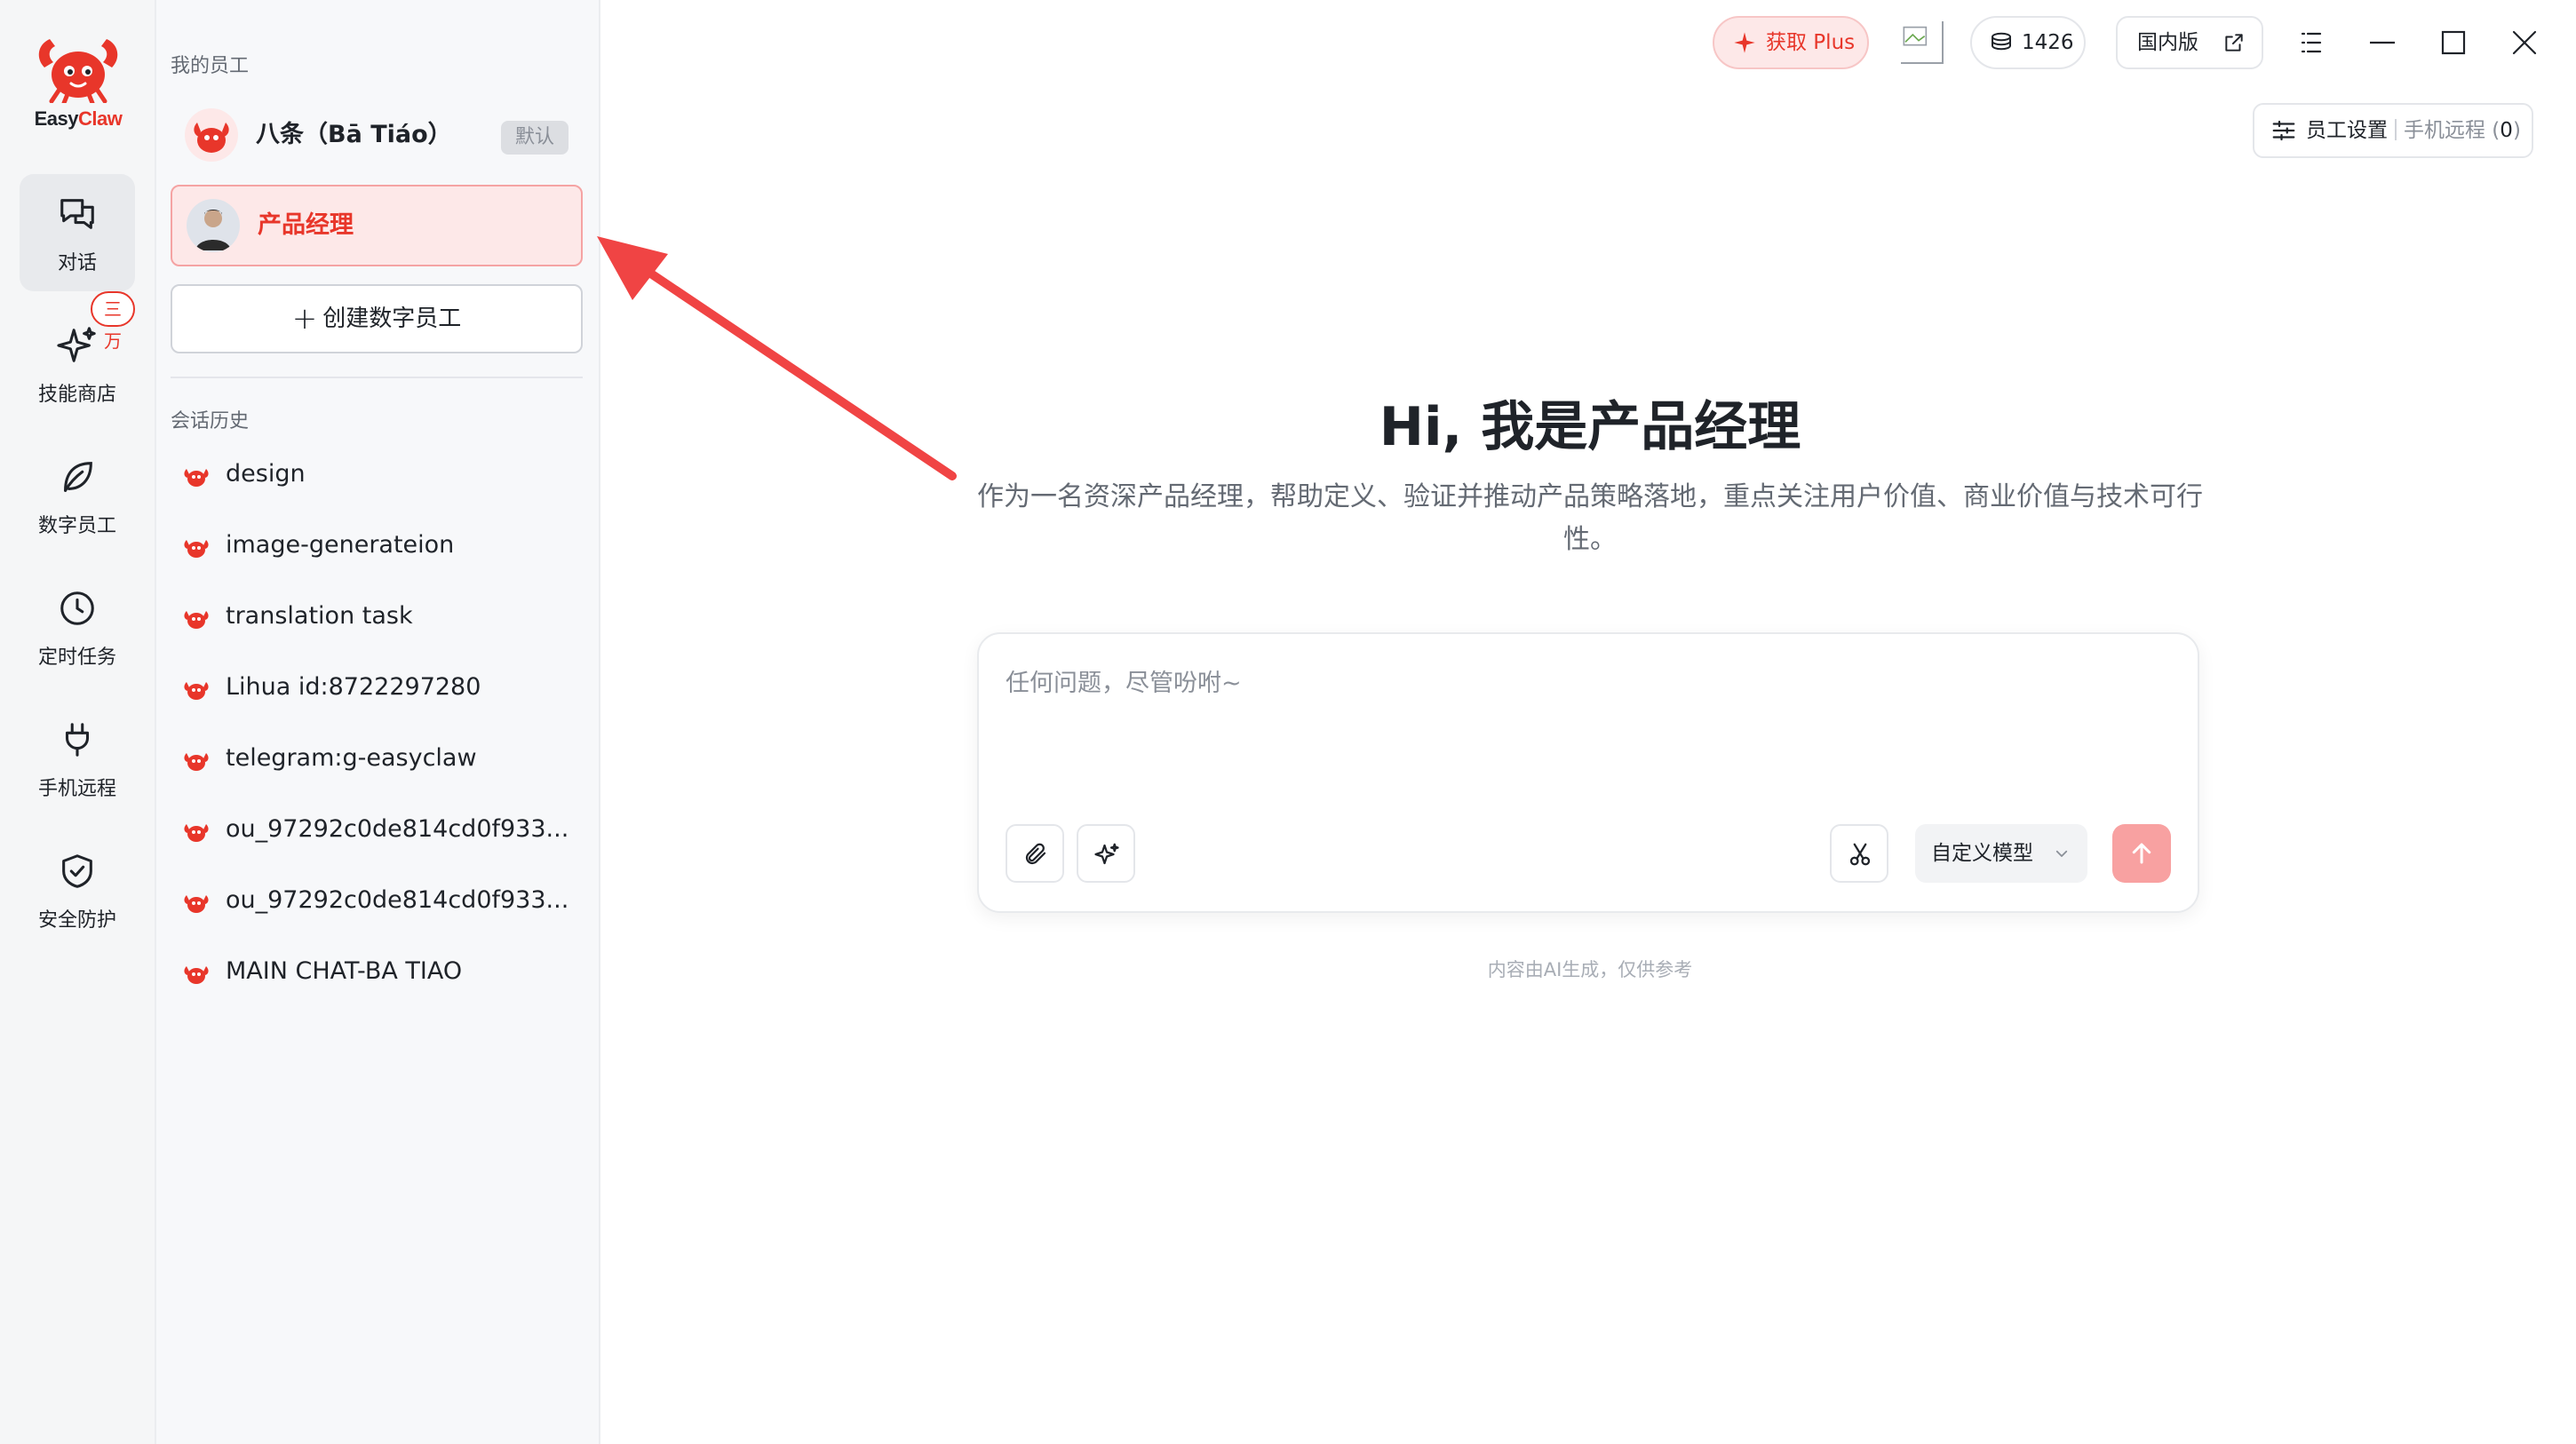 Image resolution: width=2576 pixels, height=1444 pixels. What do you see at coordinates (1450, 683) in the screenshot?
I see `chat-input` at bounding box center [1450, 683].